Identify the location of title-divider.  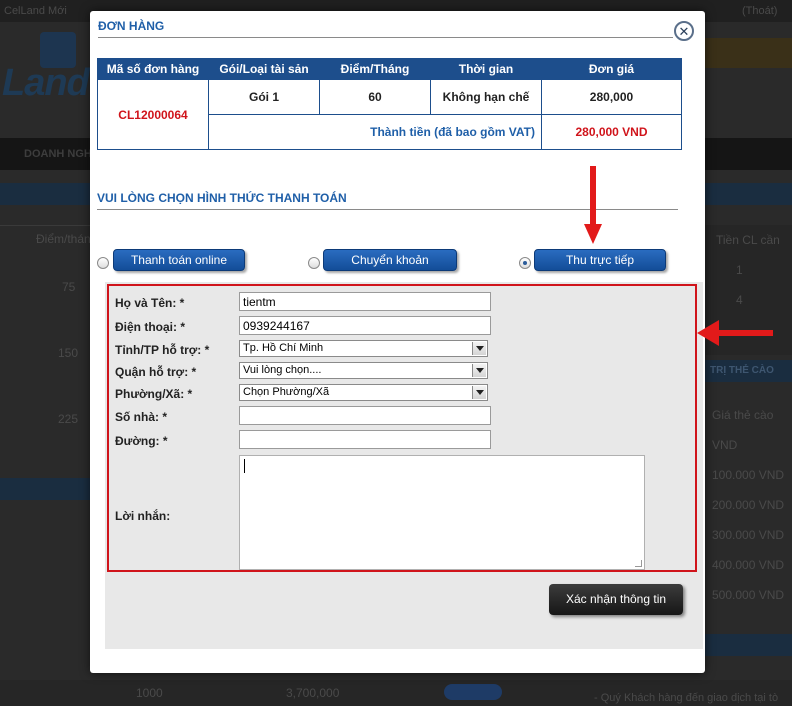
(385, 37).